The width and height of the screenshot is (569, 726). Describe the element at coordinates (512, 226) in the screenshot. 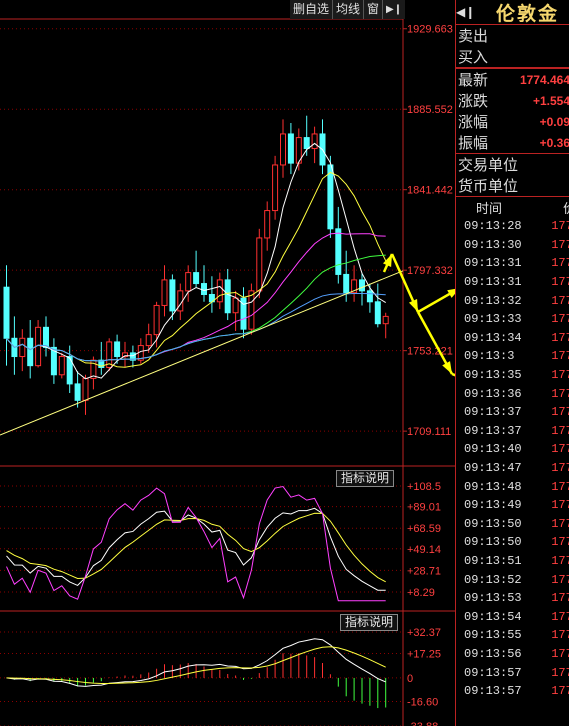

I see `tick-row: 09:13:28 1774` at that location.